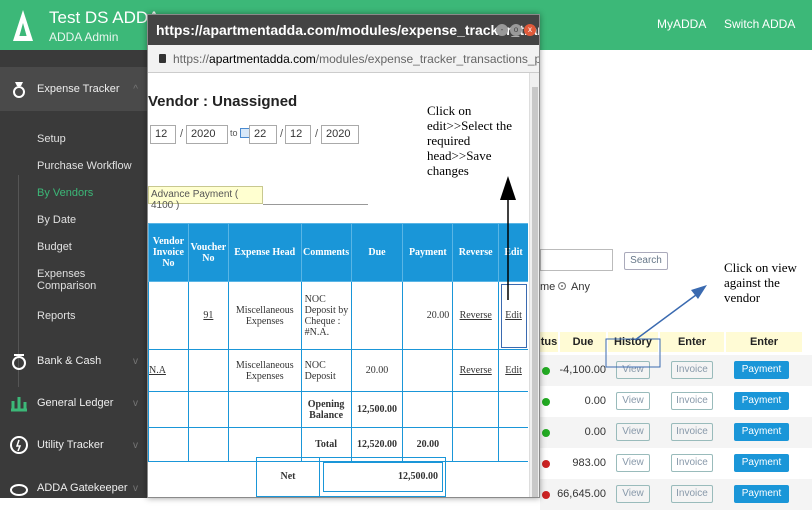 This screenshot has height=510, width=812. I want to click on edit-arrow-head, so click(508, 188).